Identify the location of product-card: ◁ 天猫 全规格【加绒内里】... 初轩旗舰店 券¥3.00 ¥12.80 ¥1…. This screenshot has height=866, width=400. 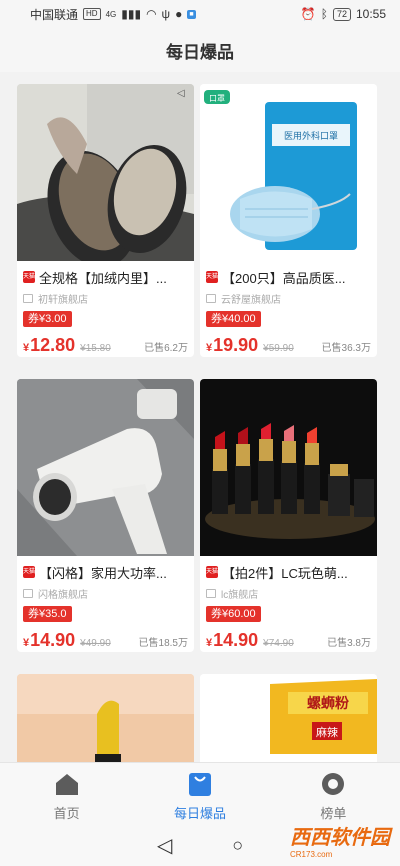
(105, 220).